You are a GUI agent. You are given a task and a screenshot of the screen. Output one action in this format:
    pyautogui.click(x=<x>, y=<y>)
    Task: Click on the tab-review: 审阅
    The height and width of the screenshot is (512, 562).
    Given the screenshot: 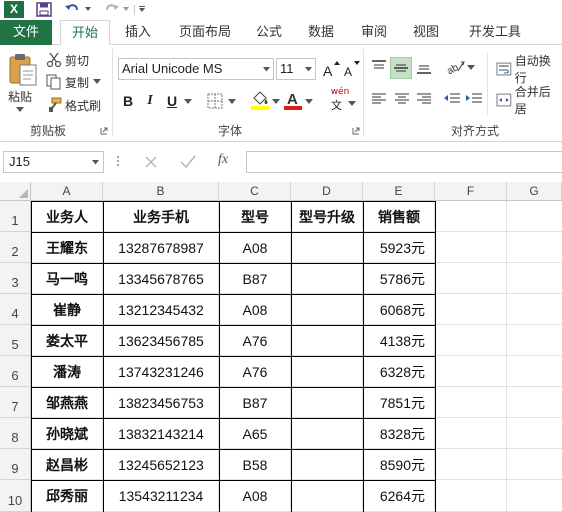 What is the action you would take?
    pyautogui.click(x=374, y=32)
    